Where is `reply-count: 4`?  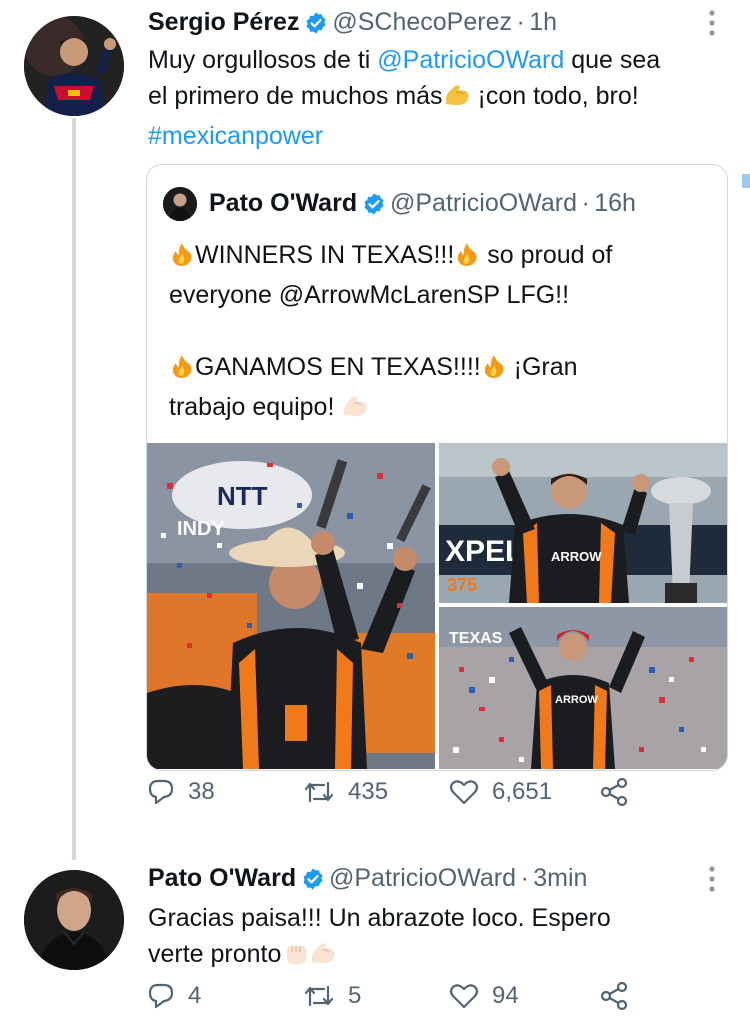 reply-count: 4 is located at coordinates (195, 995).